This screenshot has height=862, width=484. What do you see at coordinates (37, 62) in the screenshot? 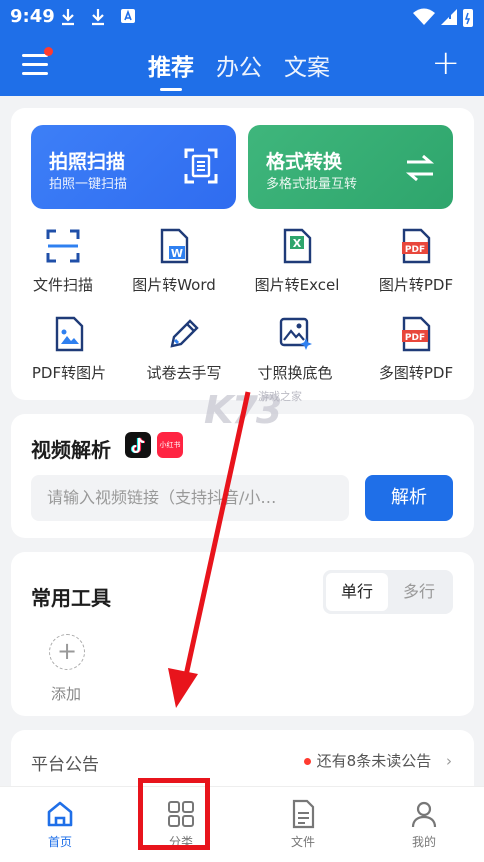
I see `menu-button` at bounding box center [37, 62].